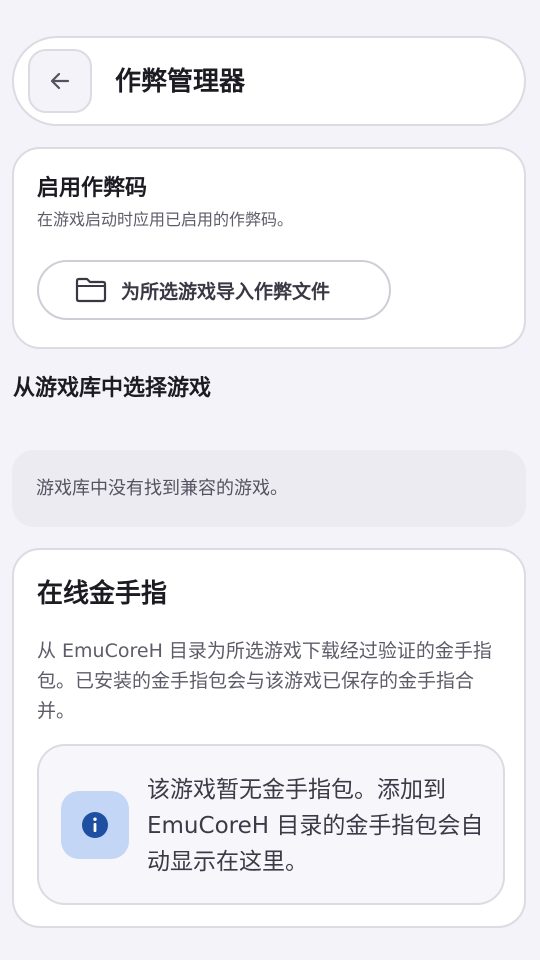 The image size is (540, 960). Describe the element at coordinates (92, 188) in the screenshot. I see `enable-cheats-title: 启用作弊码` at that location.